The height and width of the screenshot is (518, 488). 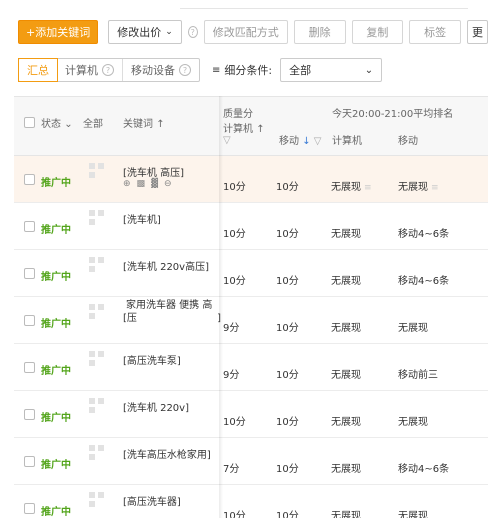 I want to click on keyword-header-label: 关键词, so click(x=138, y=124).